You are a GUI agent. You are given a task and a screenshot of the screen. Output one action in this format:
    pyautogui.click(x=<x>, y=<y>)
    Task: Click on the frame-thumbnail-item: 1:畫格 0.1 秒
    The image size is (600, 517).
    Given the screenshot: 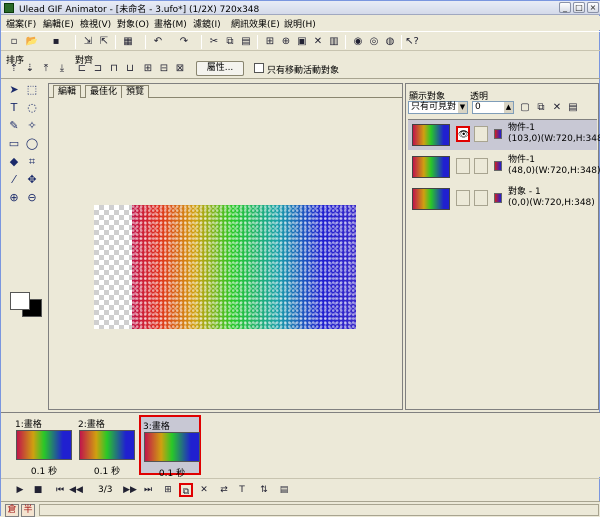 What is the action you would take?
    pyautogui.click(x=44, y=446)
    